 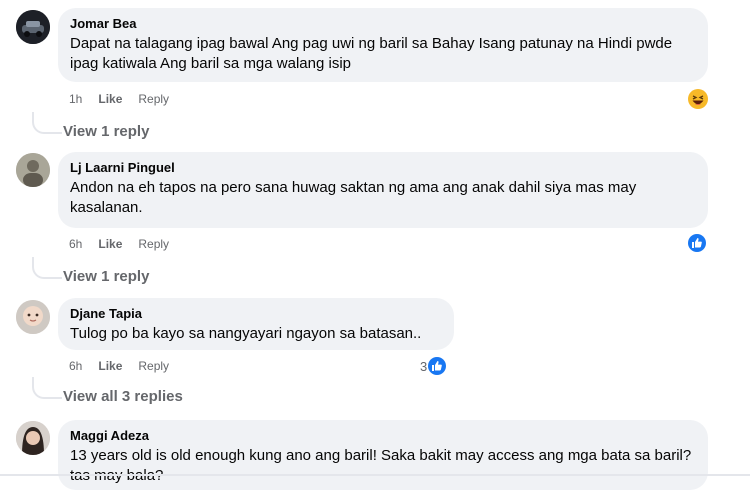 I want to click on avatar-baby-image, so click(x=33, y=317).